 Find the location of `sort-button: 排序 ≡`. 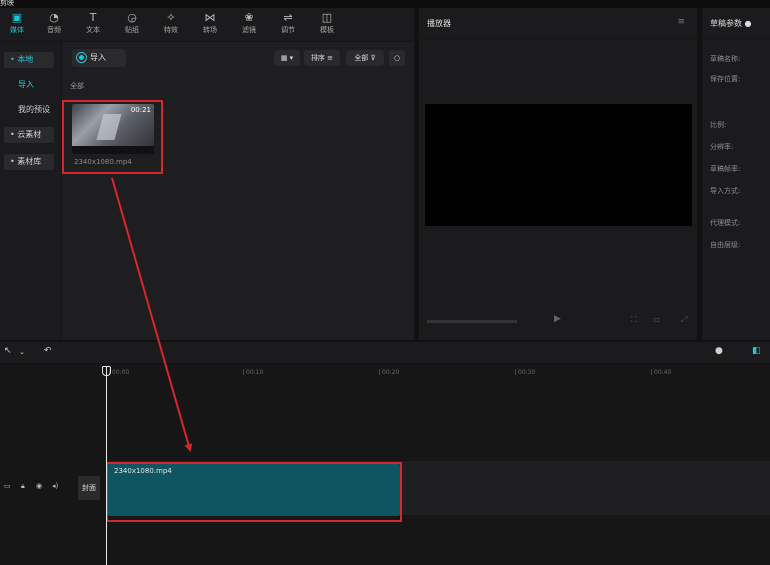

sort-button: 排序 ≡ is located at coordinates (322, 58).